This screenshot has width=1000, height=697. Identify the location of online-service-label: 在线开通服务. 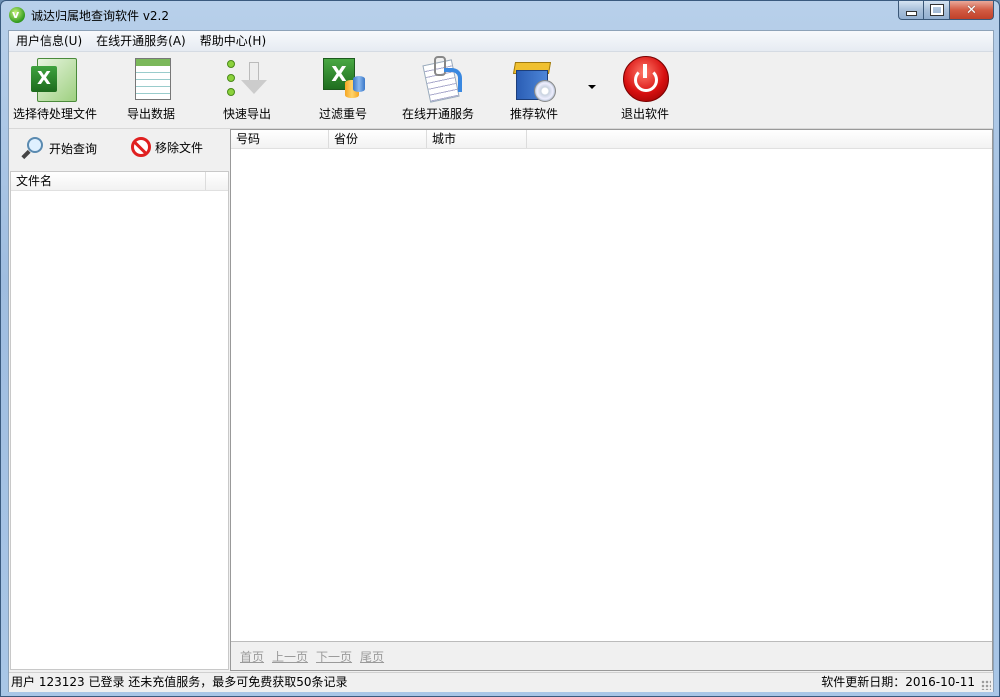
(438, 114).